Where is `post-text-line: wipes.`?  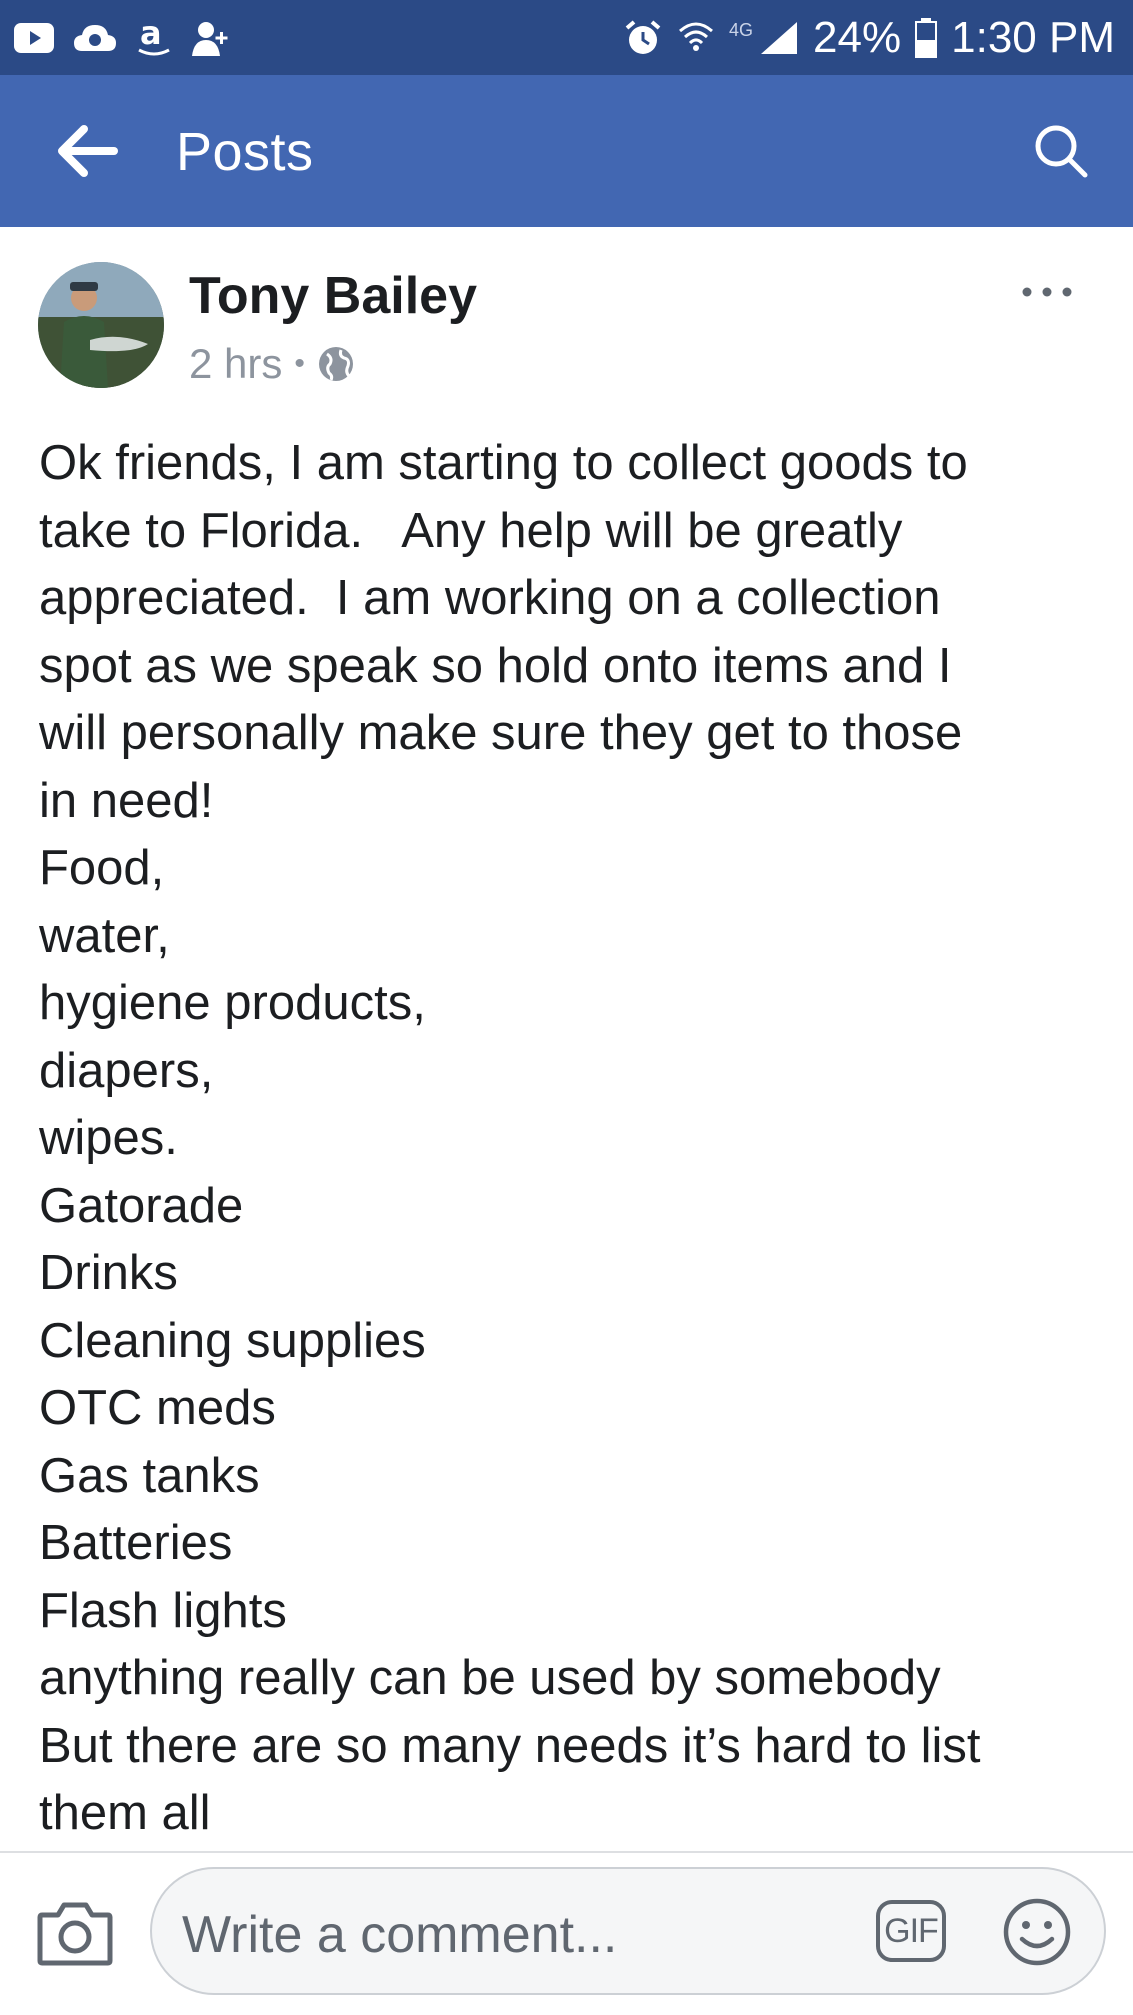
post-text-line: wipes. is located at coordinates (108, 1138).